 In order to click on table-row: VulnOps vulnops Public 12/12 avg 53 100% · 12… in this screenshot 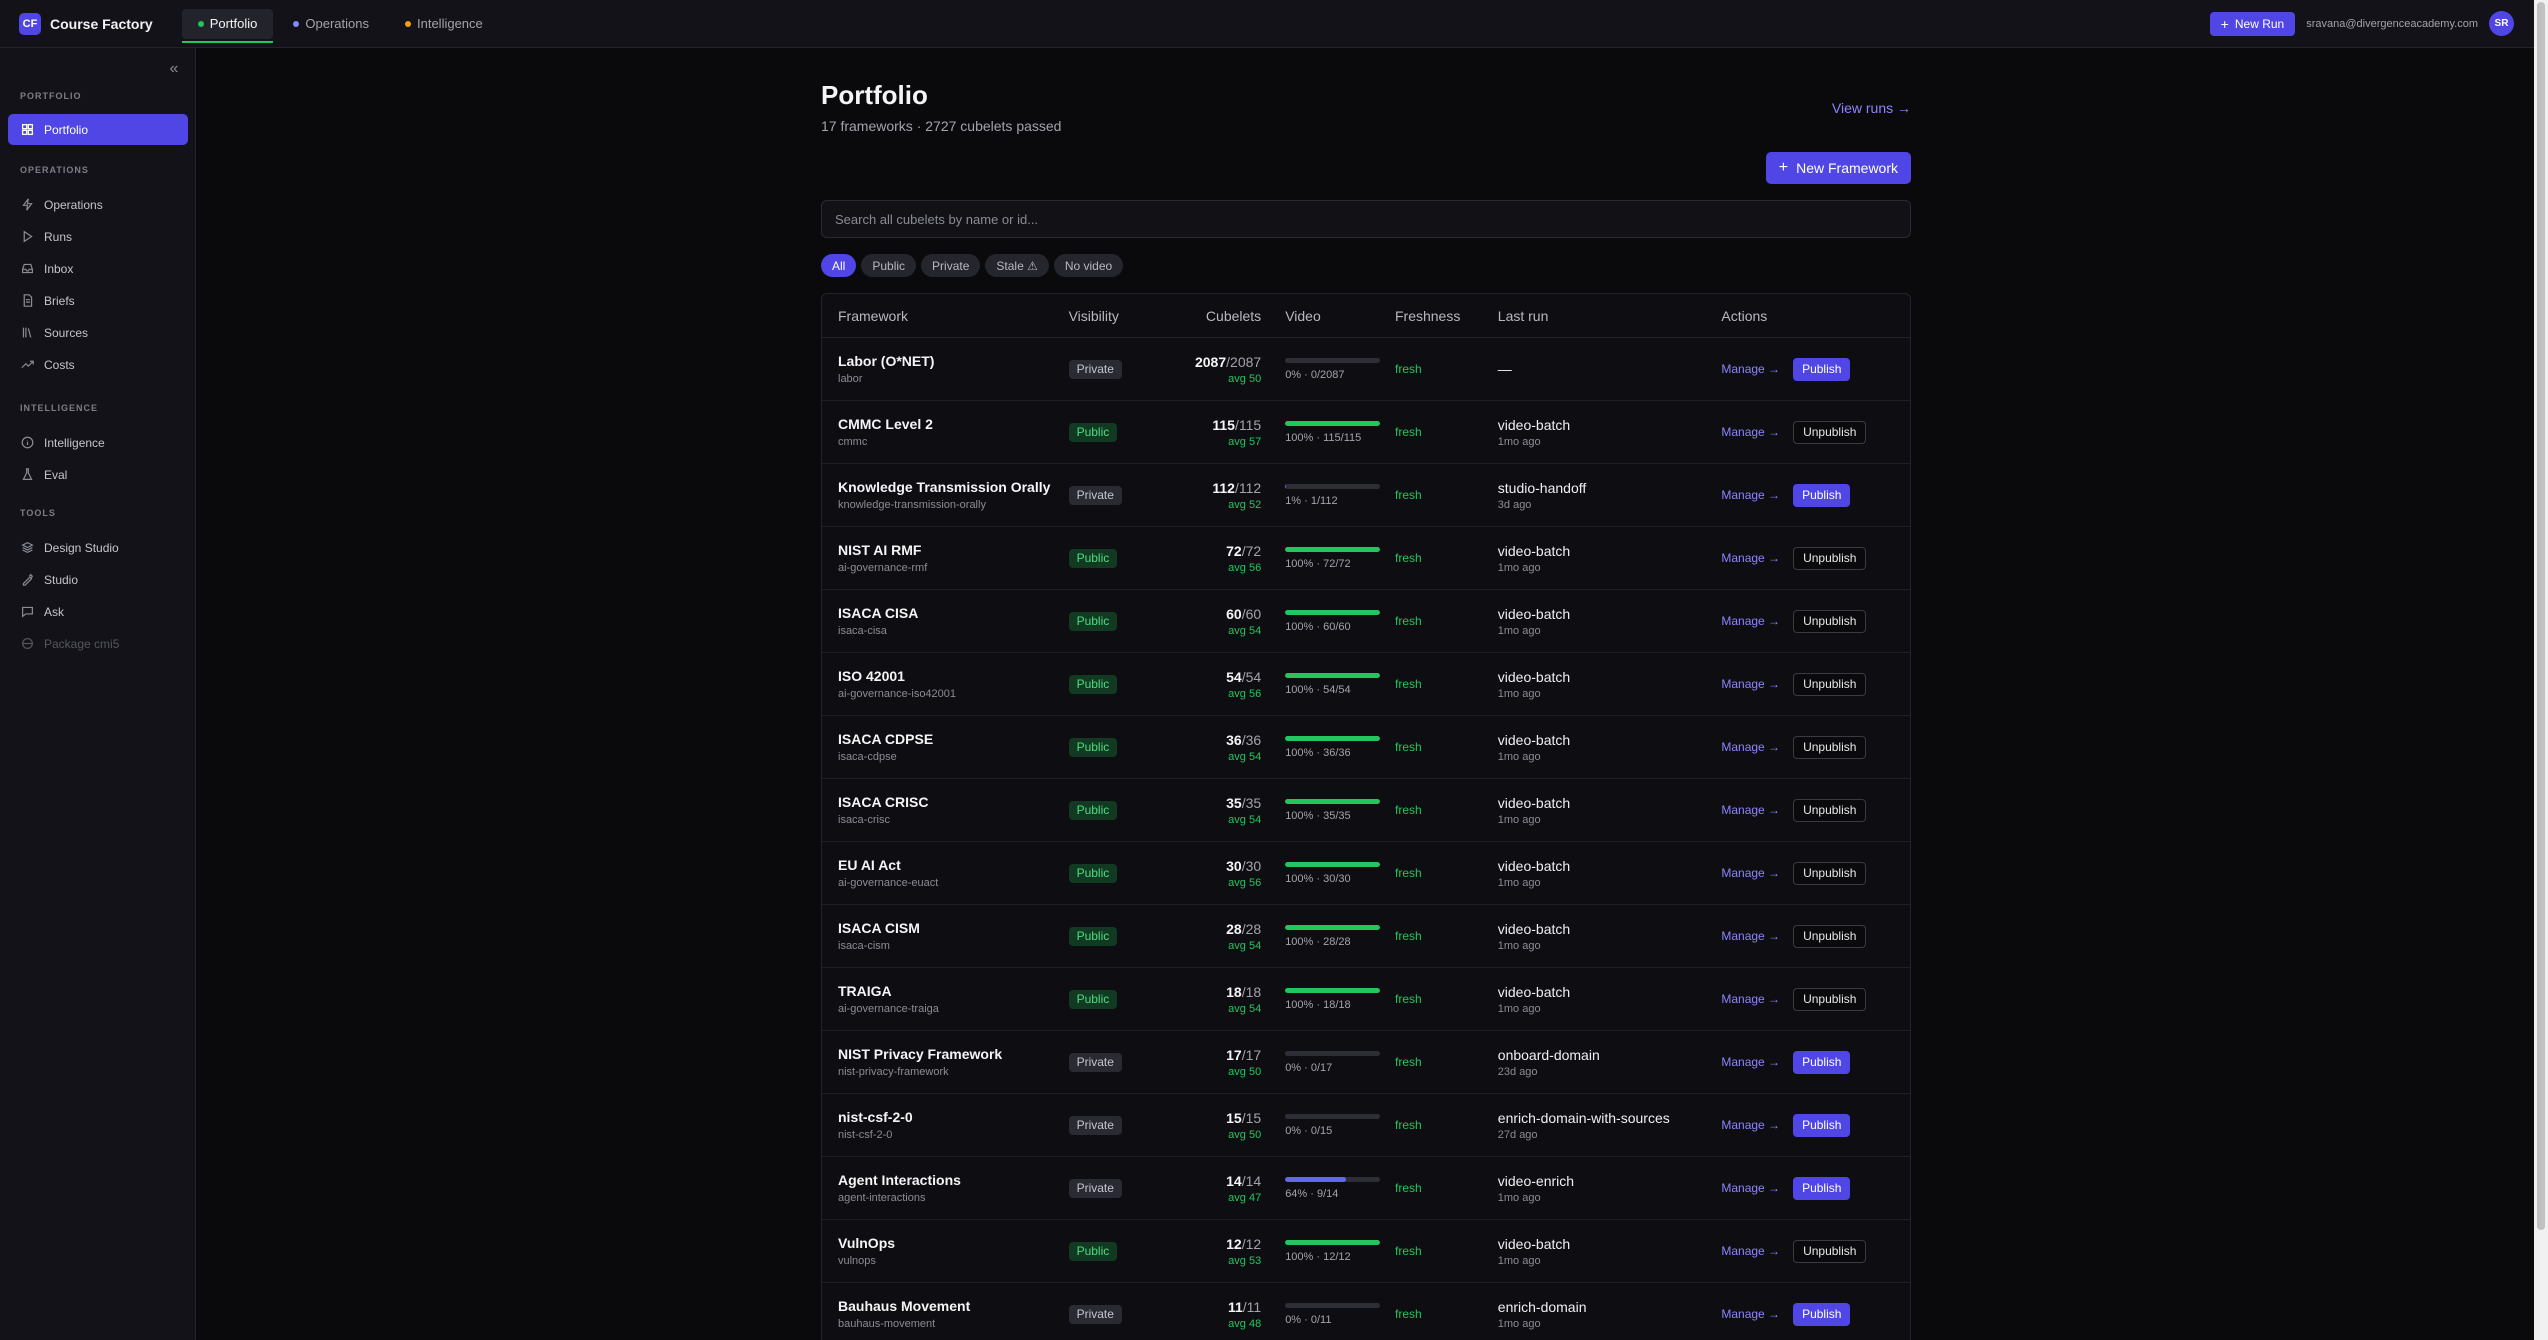, I will do `click(1366, 1251)`.